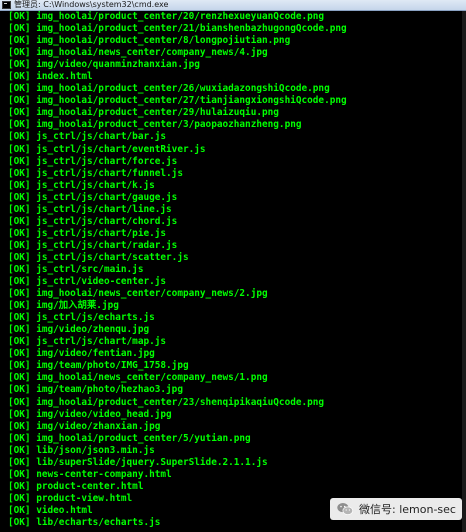  What do you see at coordinates (63, 306) in the screenshot?
I see `console-line: [OK] img/加入胡莱.jpg` at bounding box center [63, 306].